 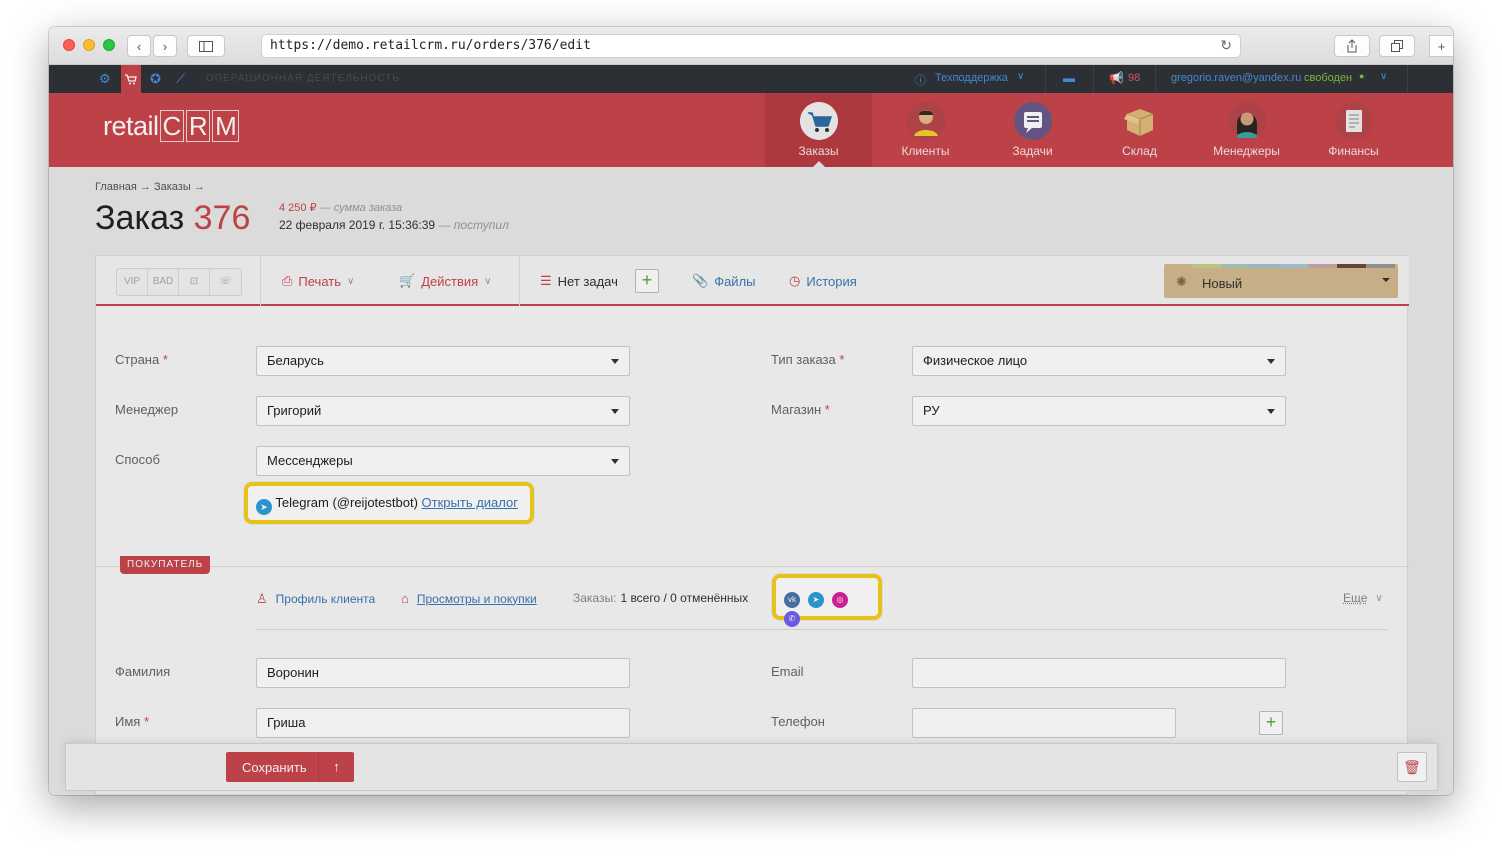 I want to click on method-label: Способ, so click(x=137, y=459).